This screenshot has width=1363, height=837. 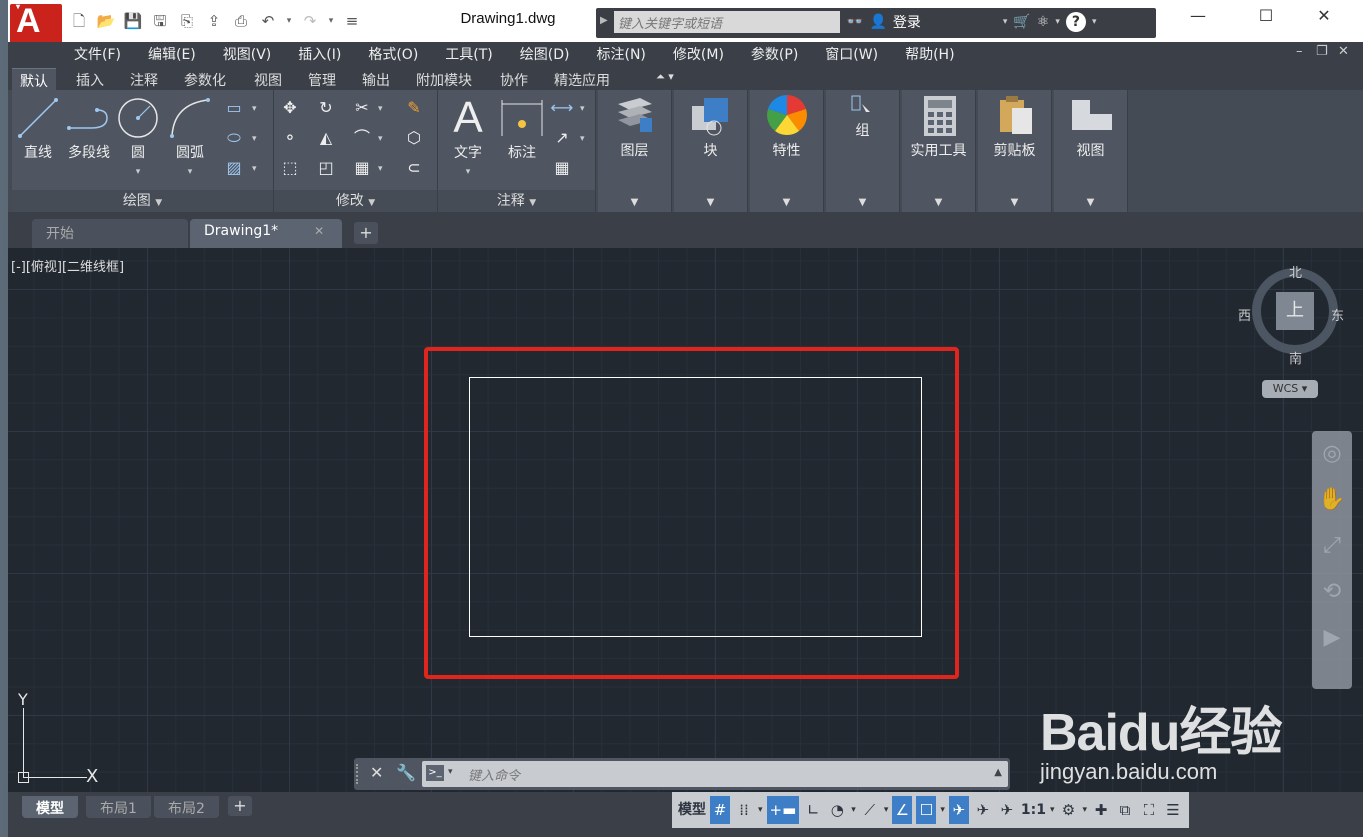 What do you see at coordinates (1322, 51) in the screenshot?
I see `doc-restore-icon: ❐` at bounding box center [1322, 51].